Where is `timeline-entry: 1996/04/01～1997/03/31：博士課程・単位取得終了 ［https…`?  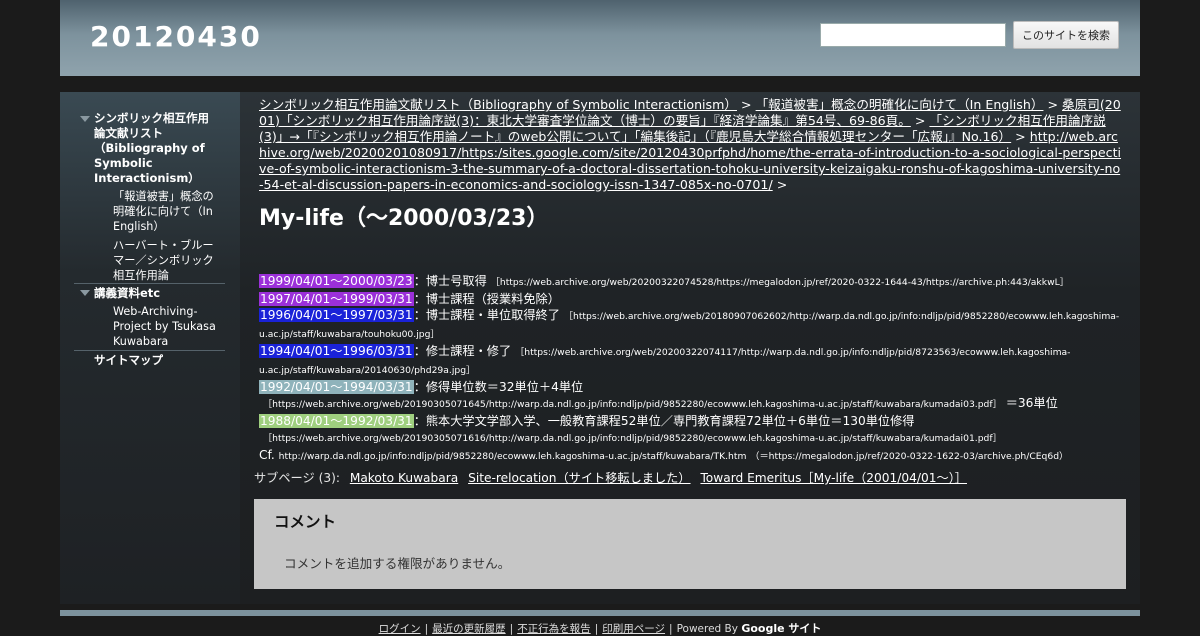 timeline-entry: 1996/04/01～1997/03/31：博士課程・単位取得終了 ［https… is located at coordinates (694, 325).